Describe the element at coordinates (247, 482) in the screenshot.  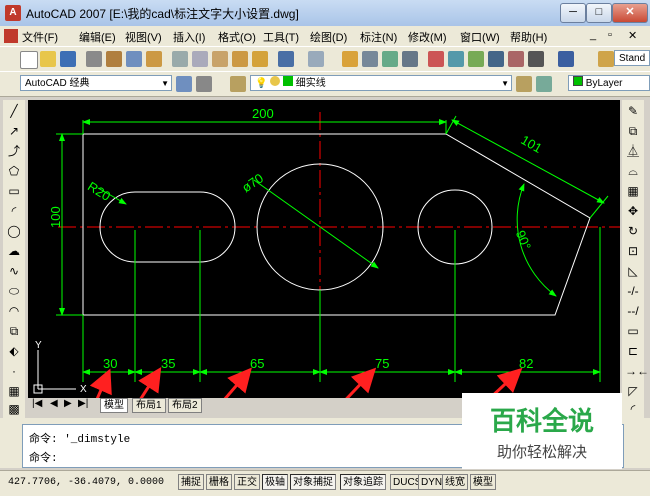
I see `ortho-toggle: 正交` at that location.